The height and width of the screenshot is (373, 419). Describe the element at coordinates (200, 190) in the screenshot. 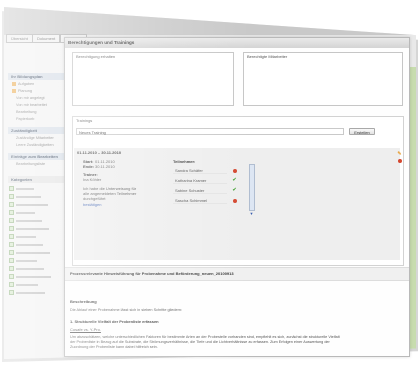

I see `participant-row: Sabine Schuster` at that location.